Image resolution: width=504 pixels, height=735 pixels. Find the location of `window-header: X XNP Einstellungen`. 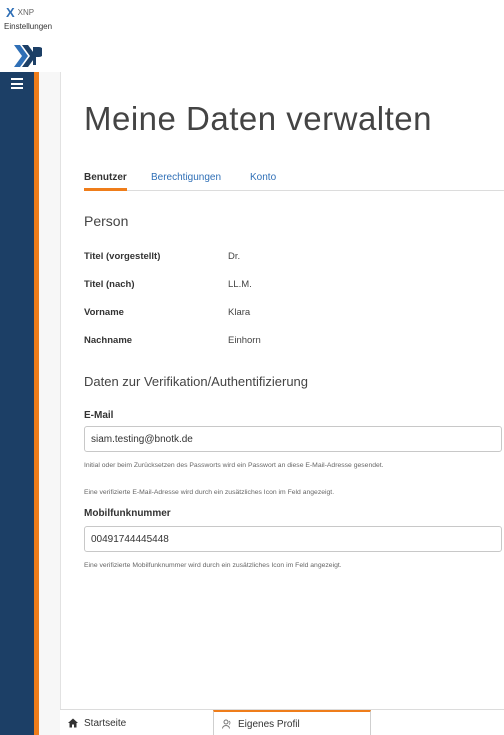

window-header: X XNP Einstellungen is located at coordinates (252, 36).